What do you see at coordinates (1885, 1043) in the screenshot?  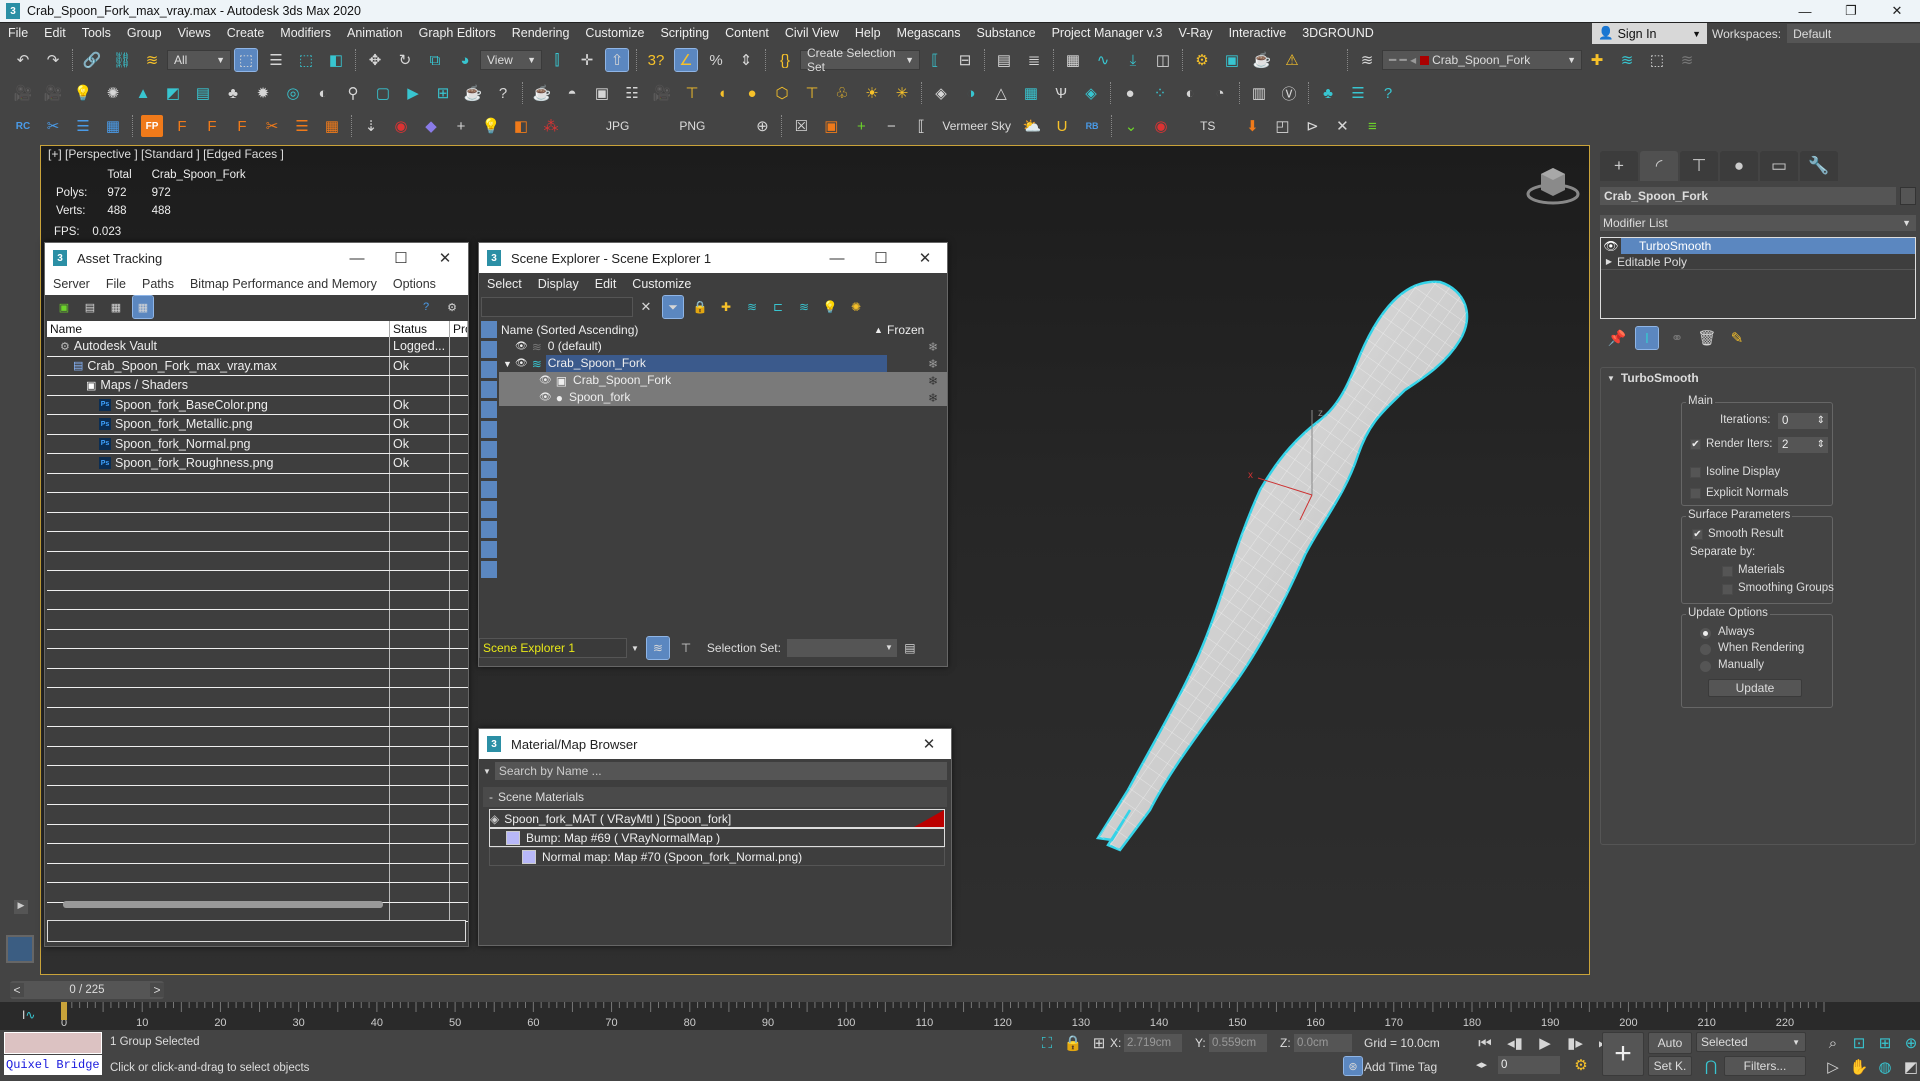 I see `zoom-extents-icon: ⊞` at bounding box center [1885, 1043].